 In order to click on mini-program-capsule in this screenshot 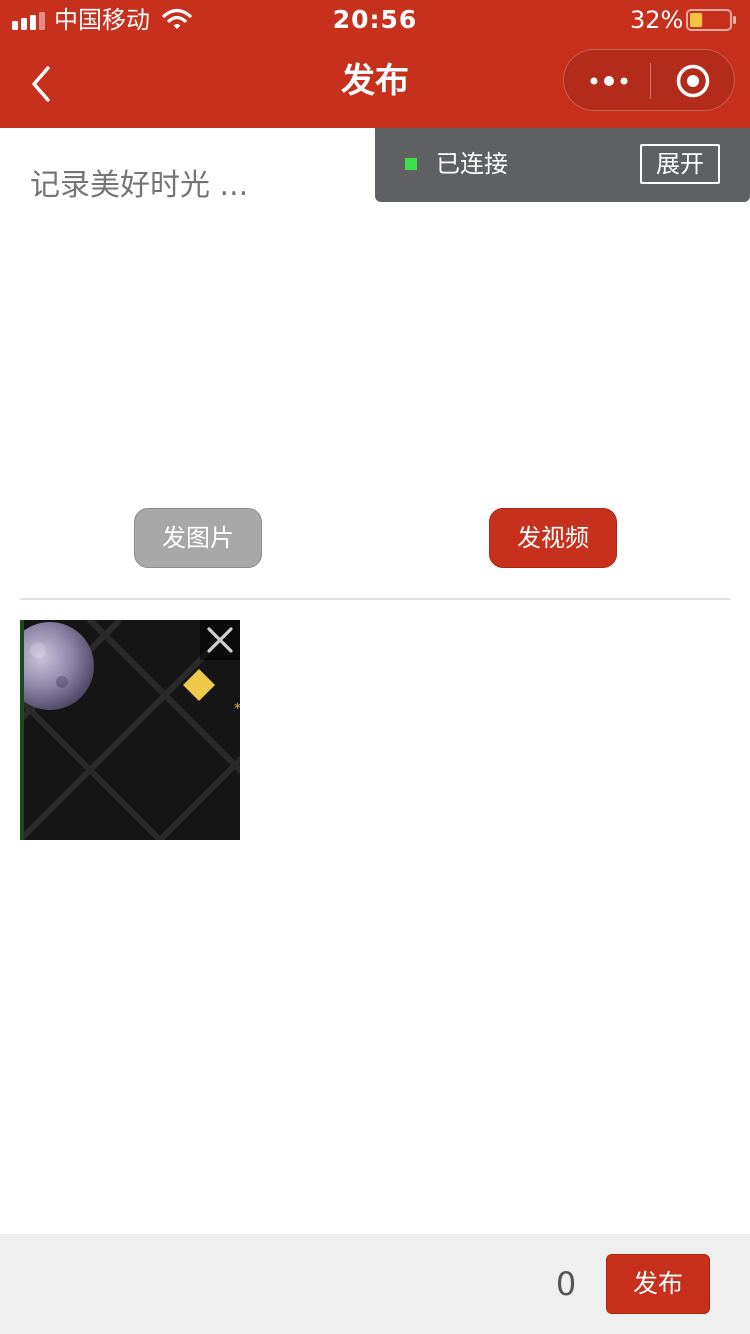, I will do `click(649, 80)`.